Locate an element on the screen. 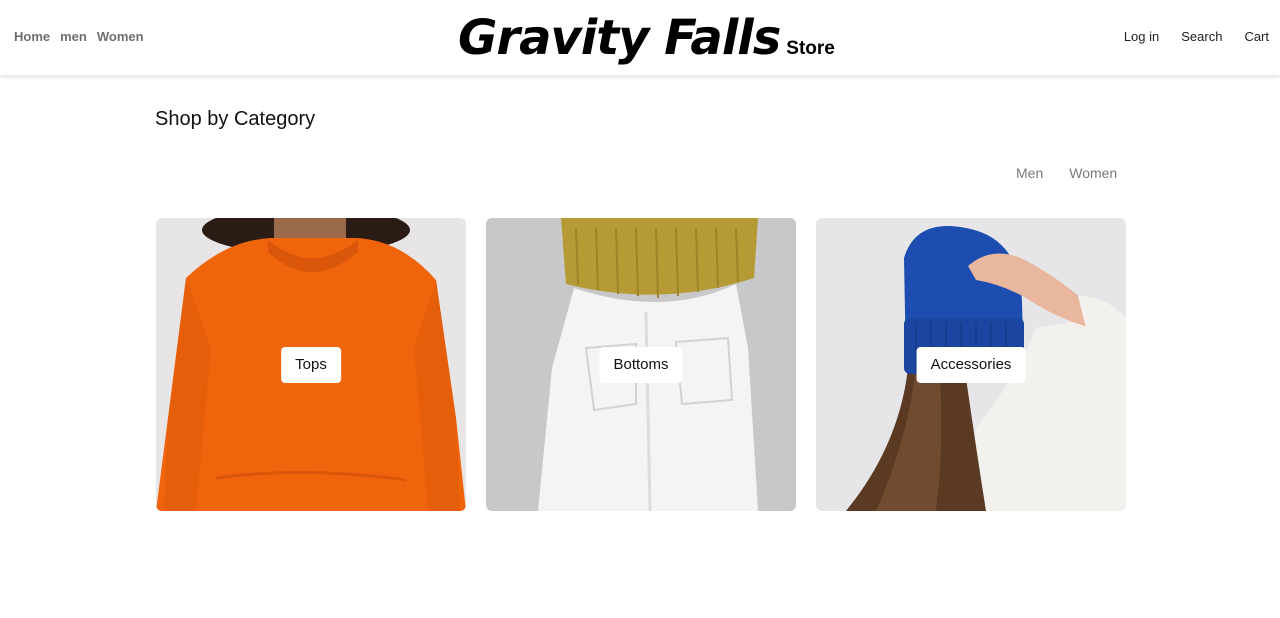  filter-women-link: Women is located at coordinates (1093, 173).